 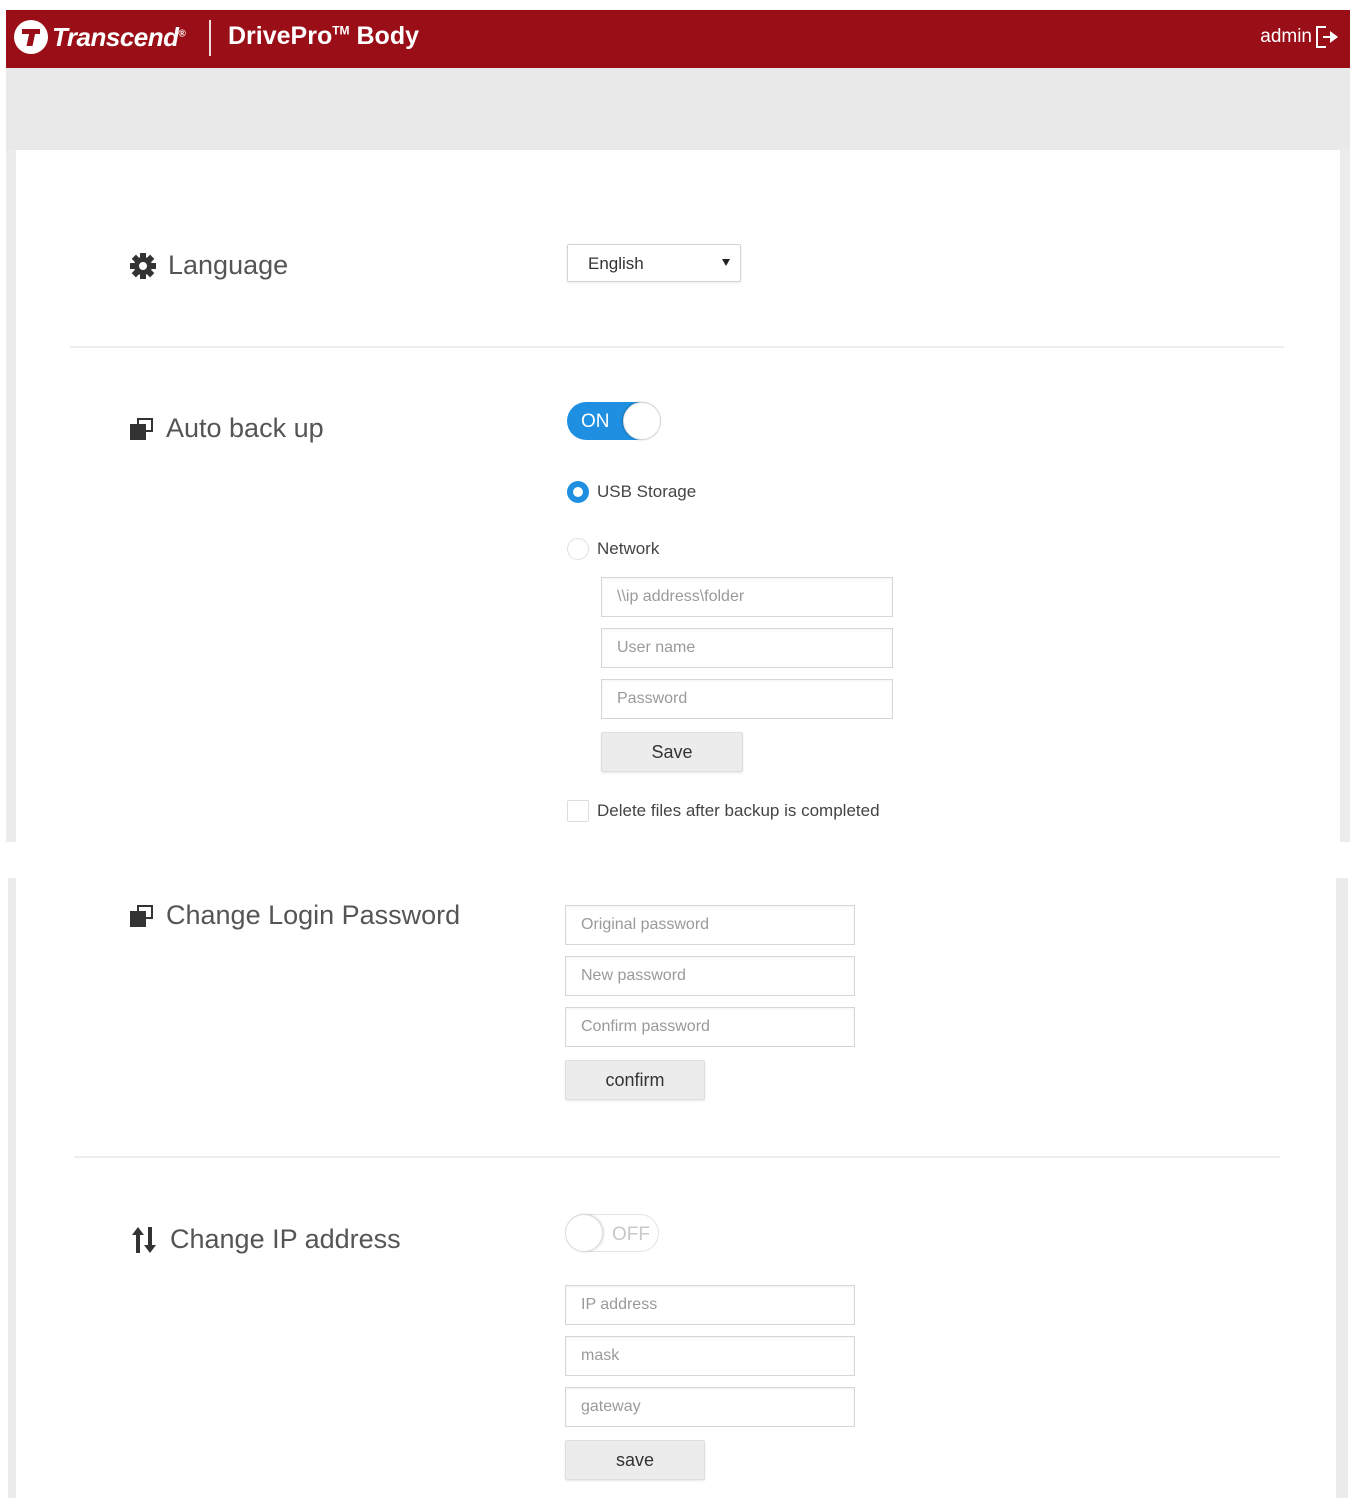 What do you see at coordinates (285, 1239) in the screenshot?
I see `change-ip-label: Change IP address` at bounding box center [285, 1239].